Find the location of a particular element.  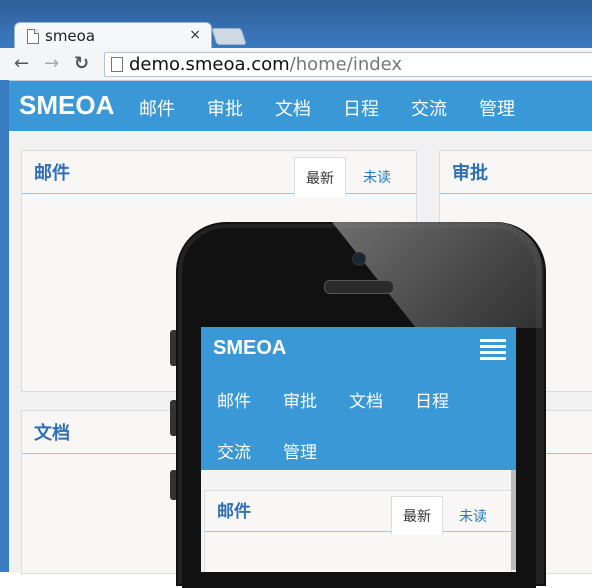

panel-title: 文档 is located at coordinates (52, 433).